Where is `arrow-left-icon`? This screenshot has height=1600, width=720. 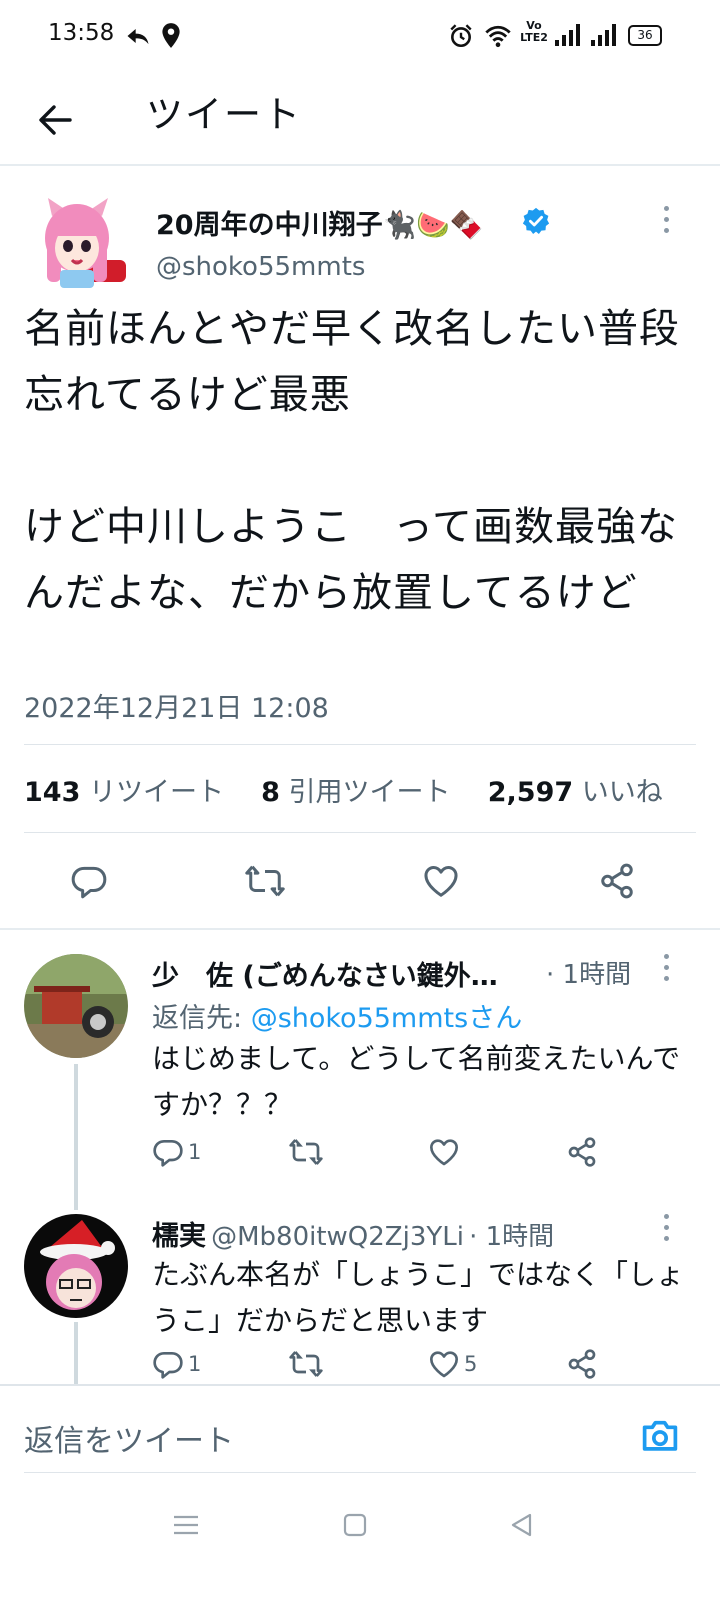
arrow-left-icon is located at coordinates (55, 120).